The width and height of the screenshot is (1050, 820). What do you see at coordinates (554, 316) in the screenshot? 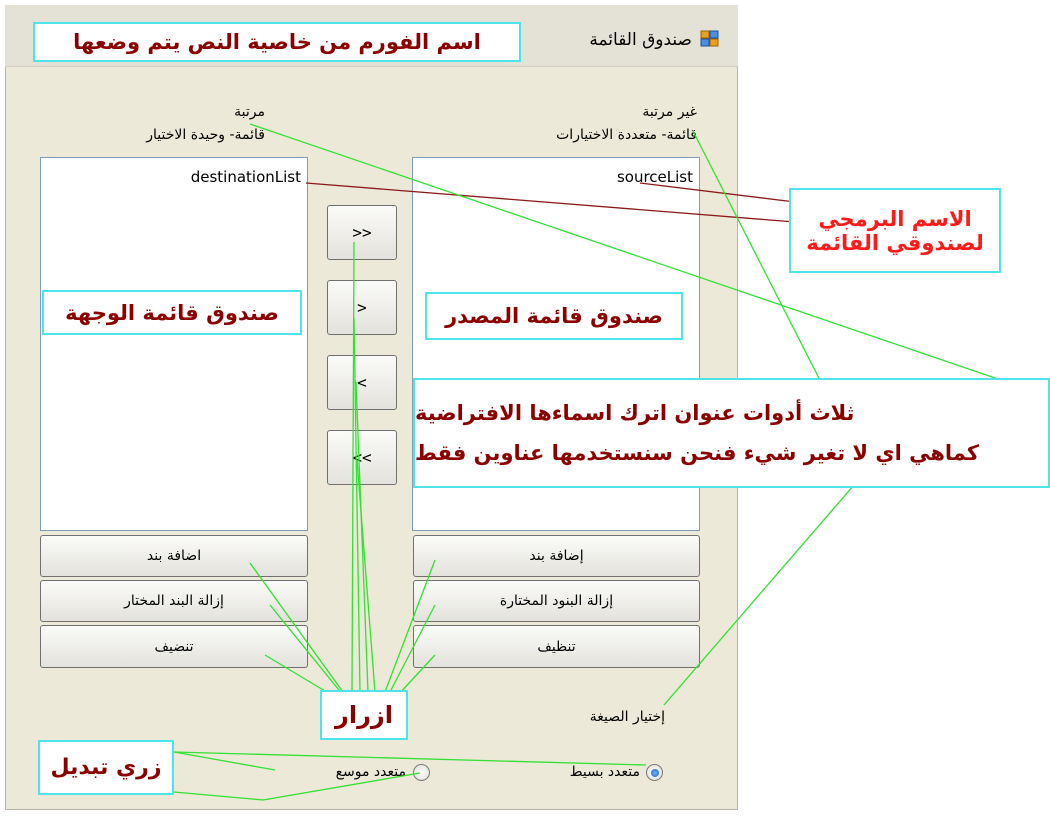
I see `annotation-source-box: صندوق قائمة المصدر` at bounding box center [554, 316].